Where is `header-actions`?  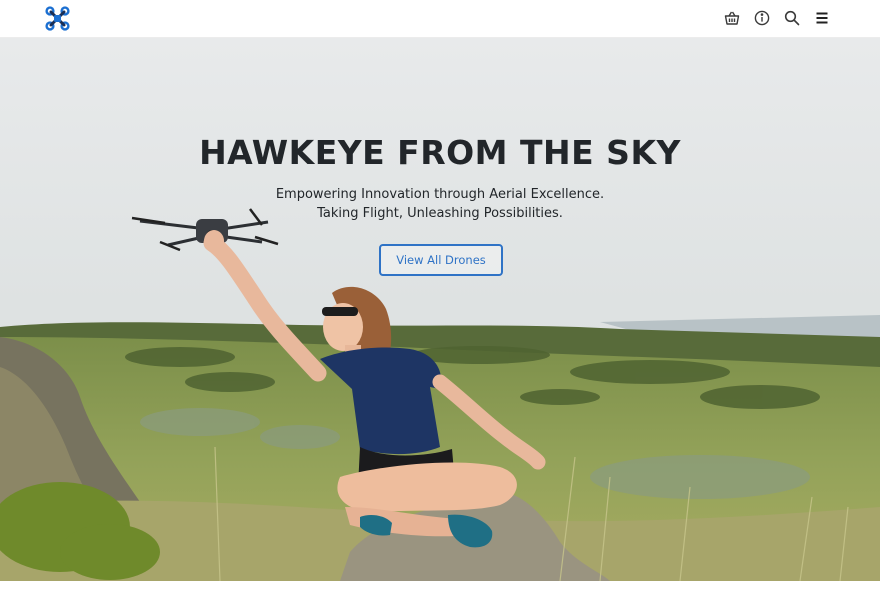
header-actions is located at coordinates (777, 18).